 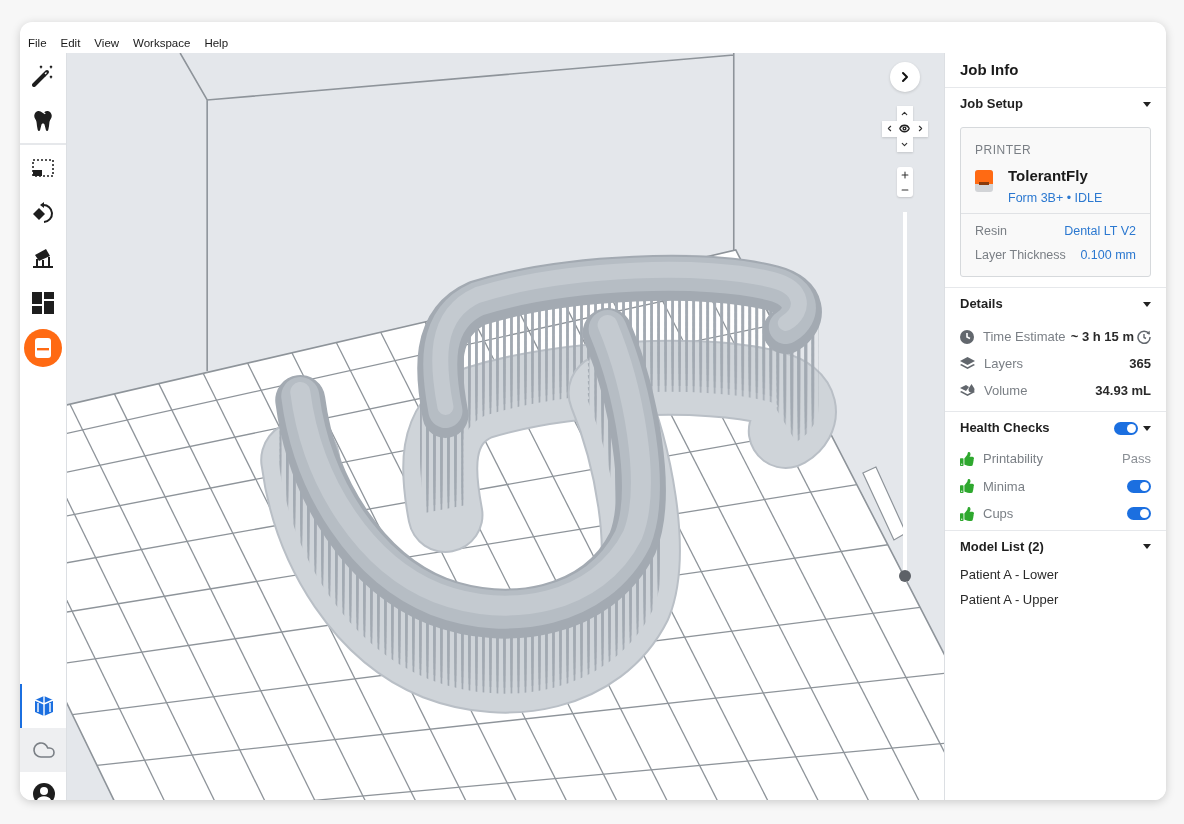 What do you see at coordinates (1055, 198) in the screenshot?
I see `printer-model-status-link: Form 3B+ • IDLE` at bounding box center [1055, 198].